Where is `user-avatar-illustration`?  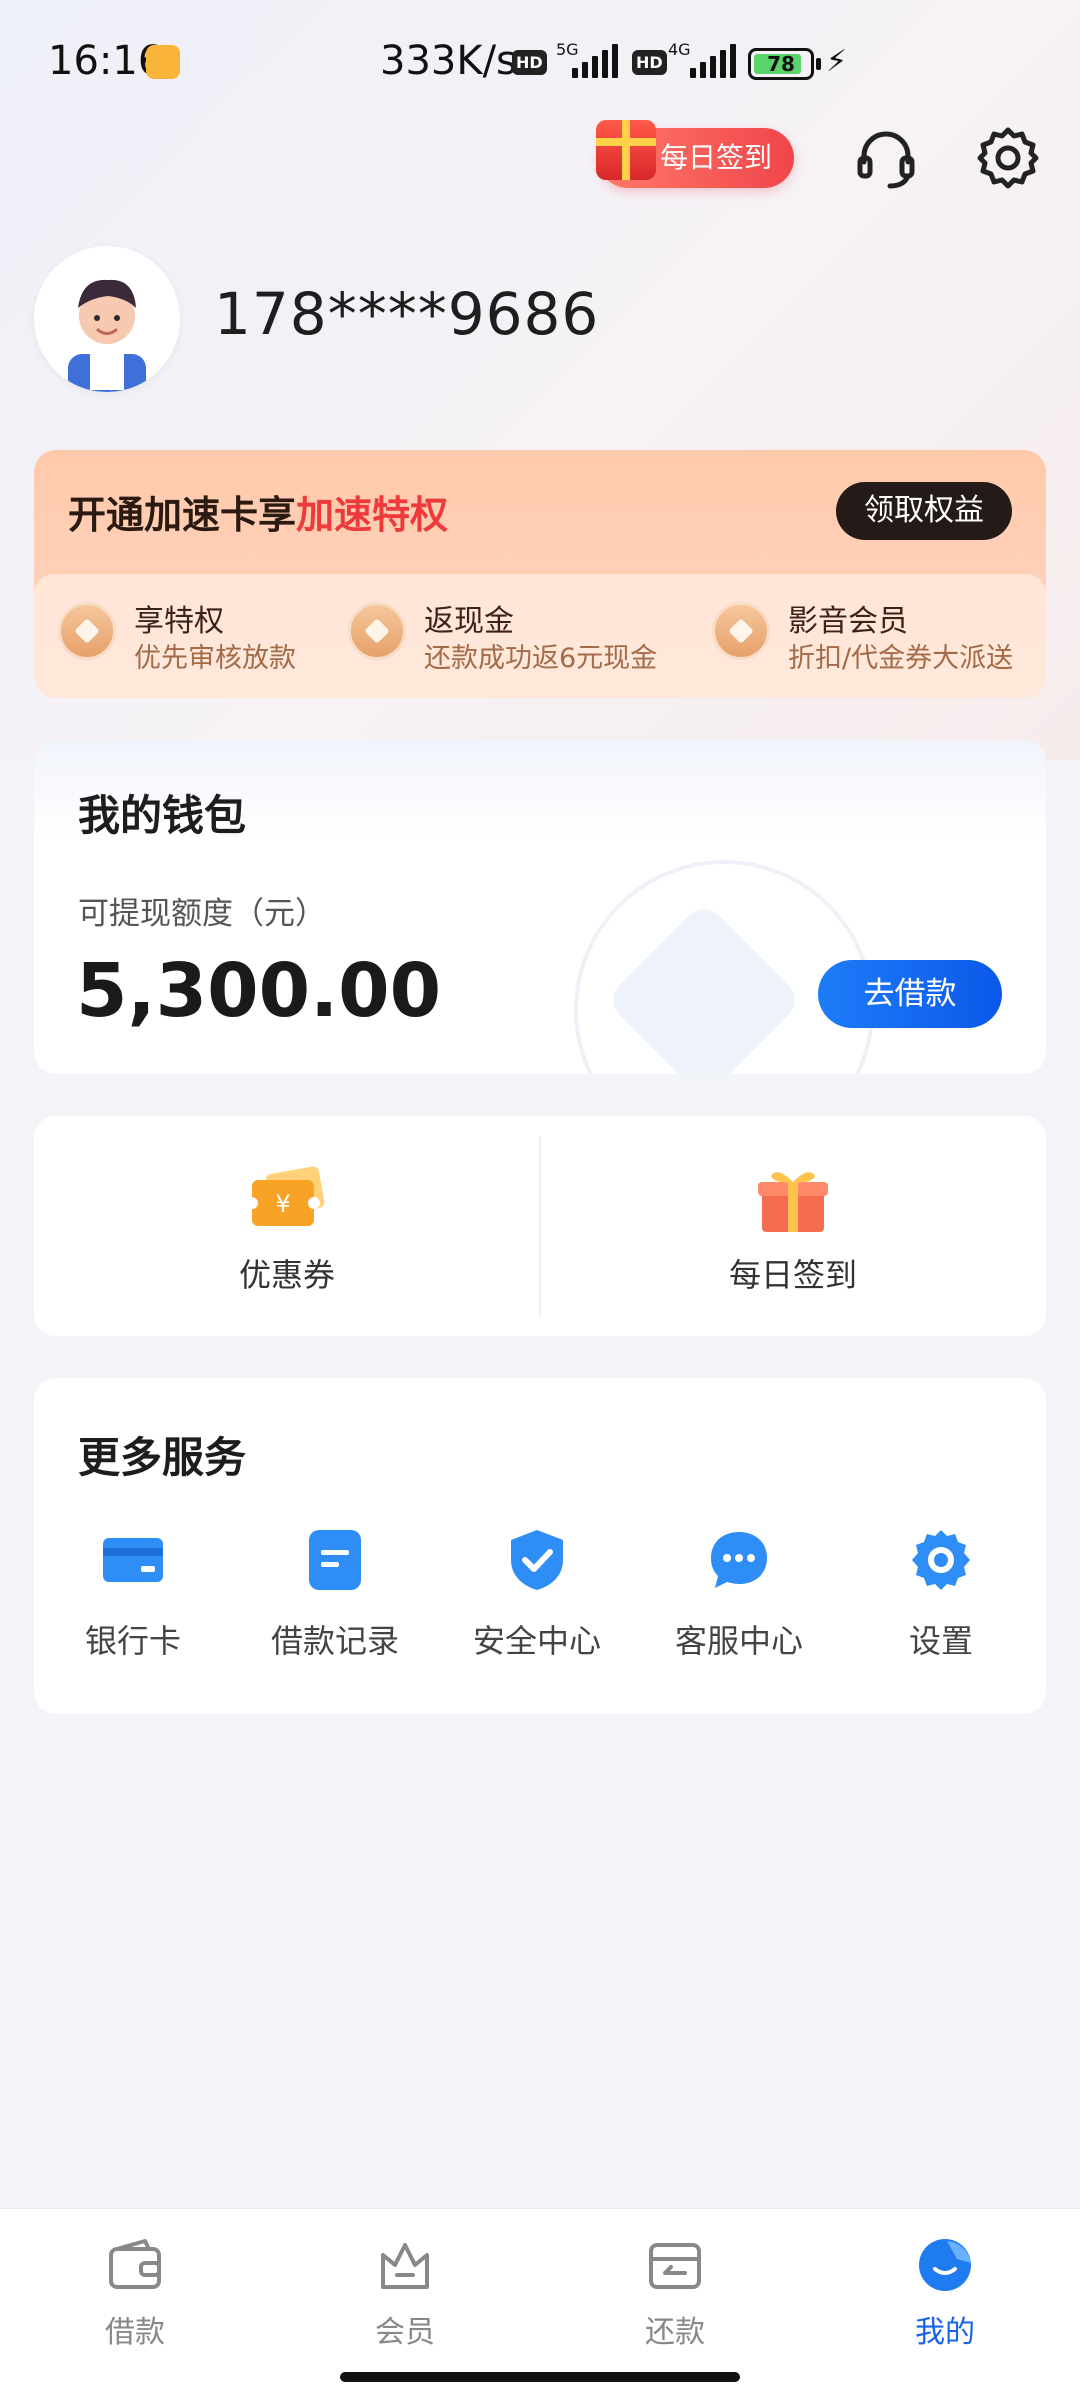
user-avatar-illustration is located at coordinates (107, 335).